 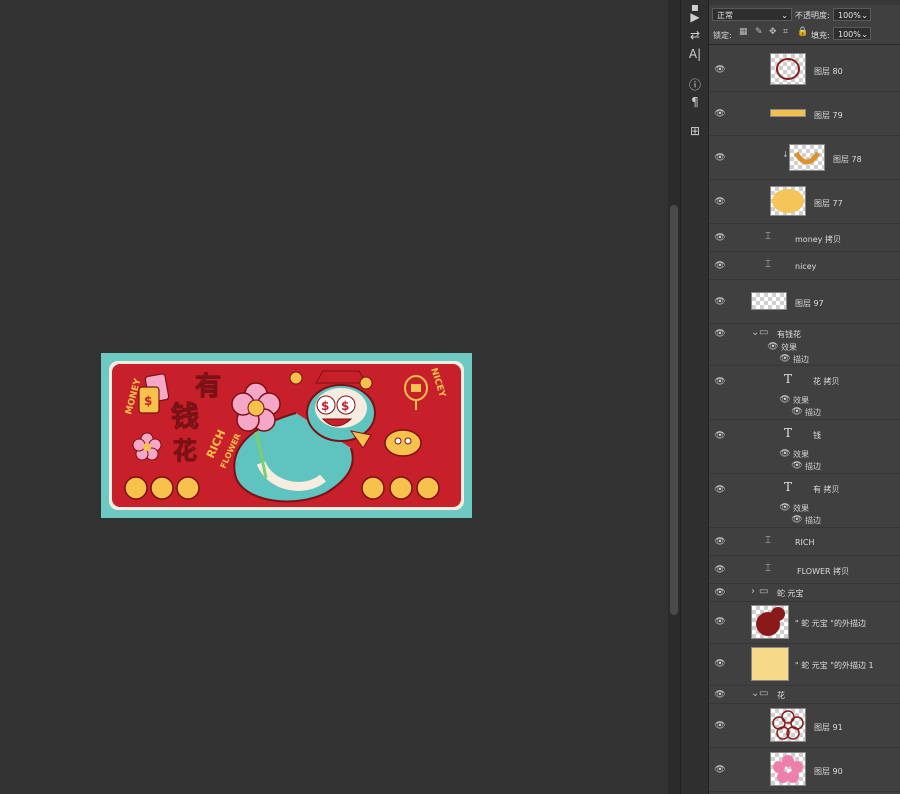 What do you see at coordinates (804, 2) in the screenshot?
I see `panel-top-edge` at bounding box center [804, 2].